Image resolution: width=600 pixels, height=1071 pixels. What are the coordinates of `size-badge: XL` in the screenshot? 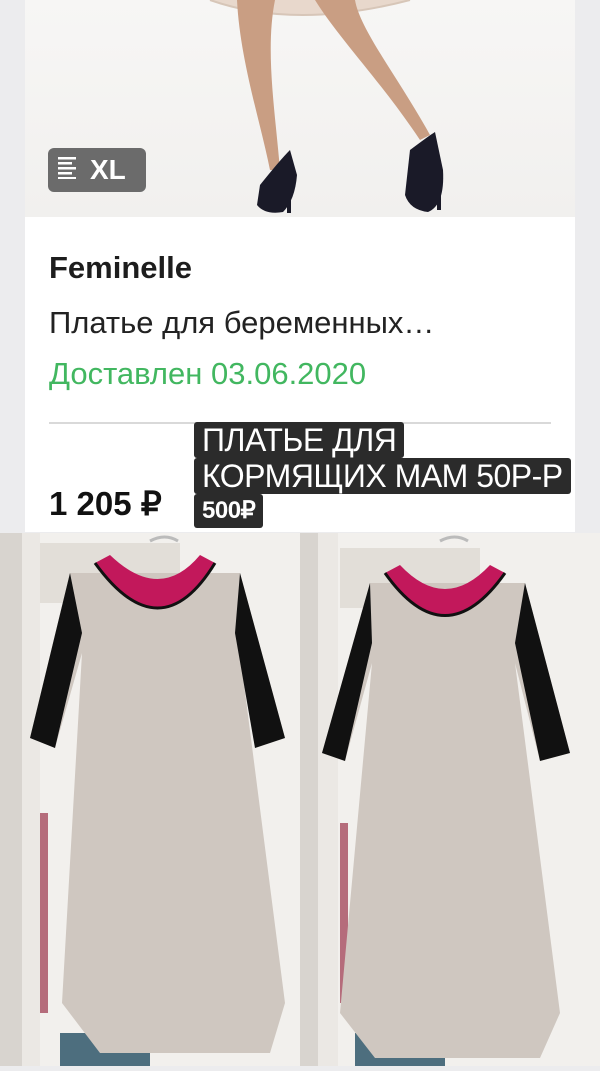 It's located at (97, 170).